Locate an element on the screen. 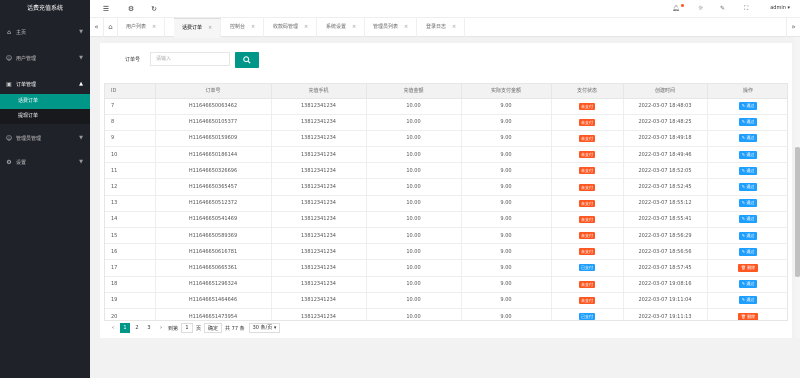 The width and height of the screenshot is (800, 378). cell-op: ✎ 通过 is located at coordinates (747, 122).